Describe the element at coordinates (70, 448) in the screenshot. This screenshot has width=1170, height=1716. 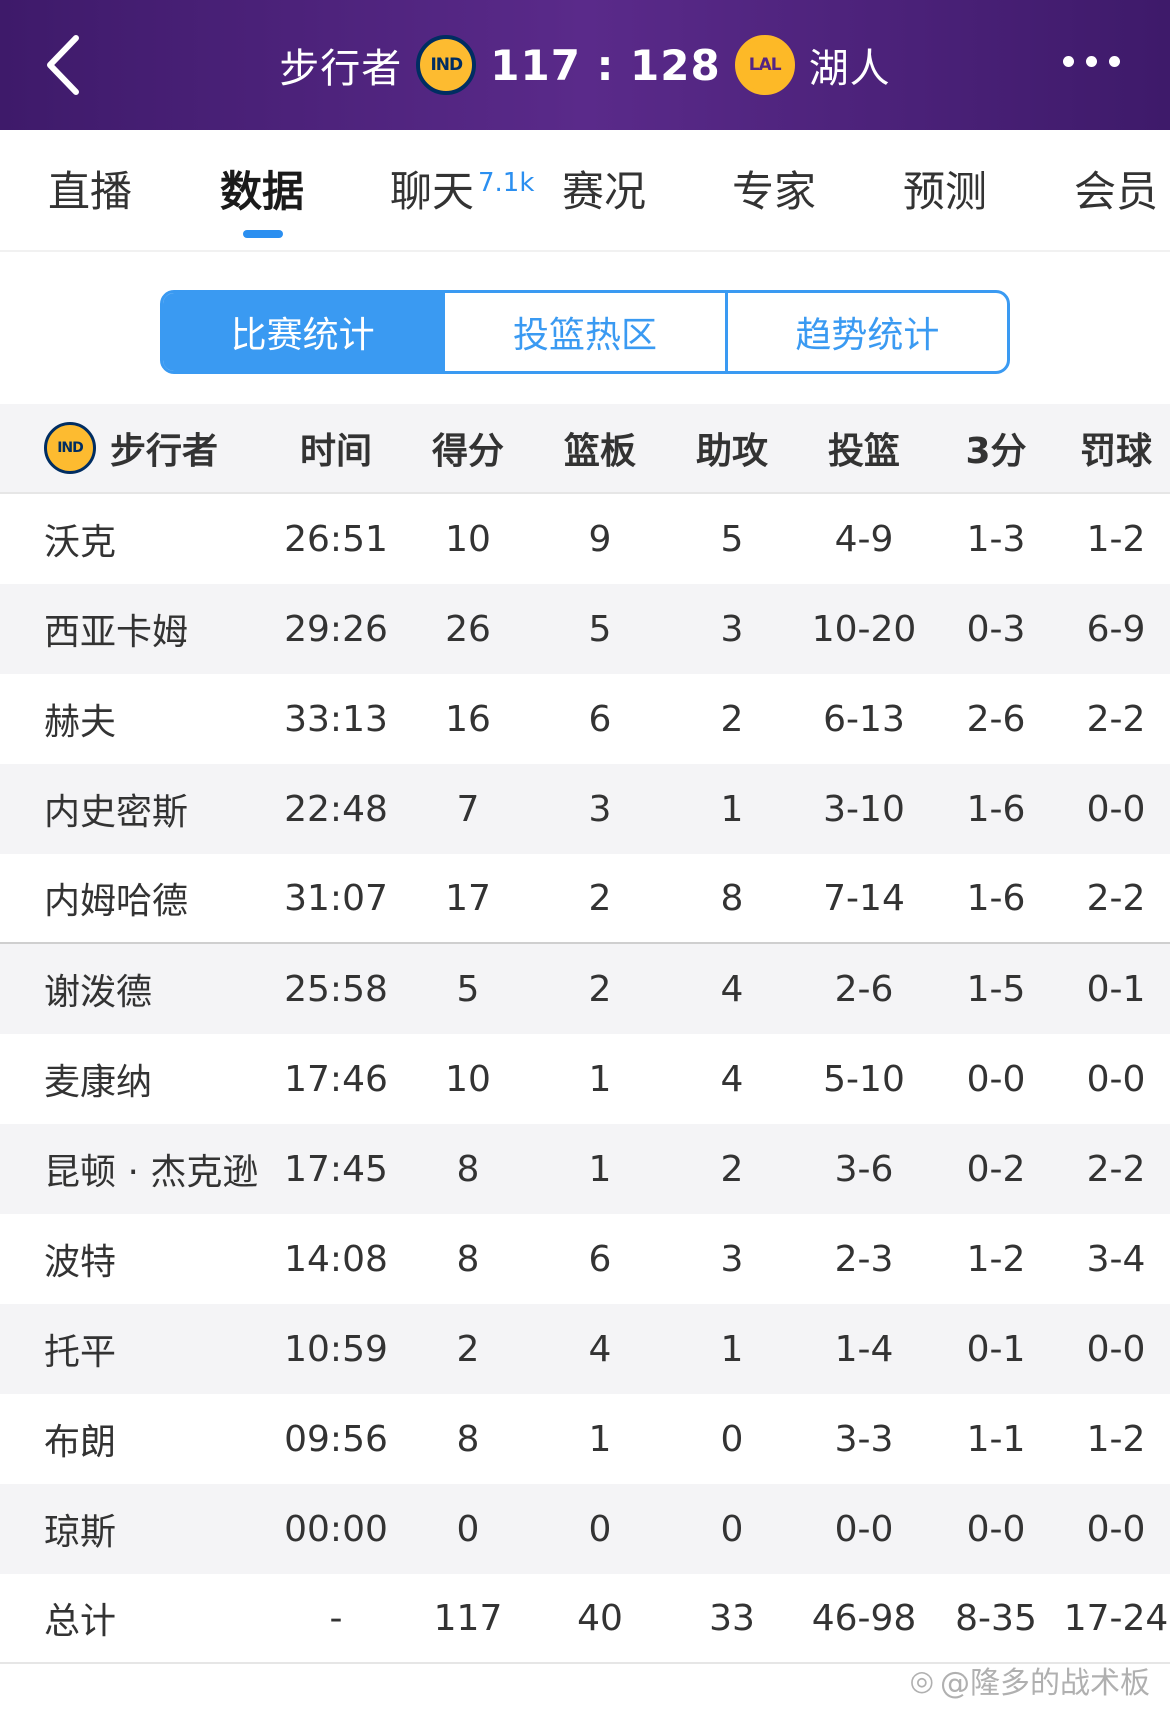
I see `team-logo-small: IND` at that location.